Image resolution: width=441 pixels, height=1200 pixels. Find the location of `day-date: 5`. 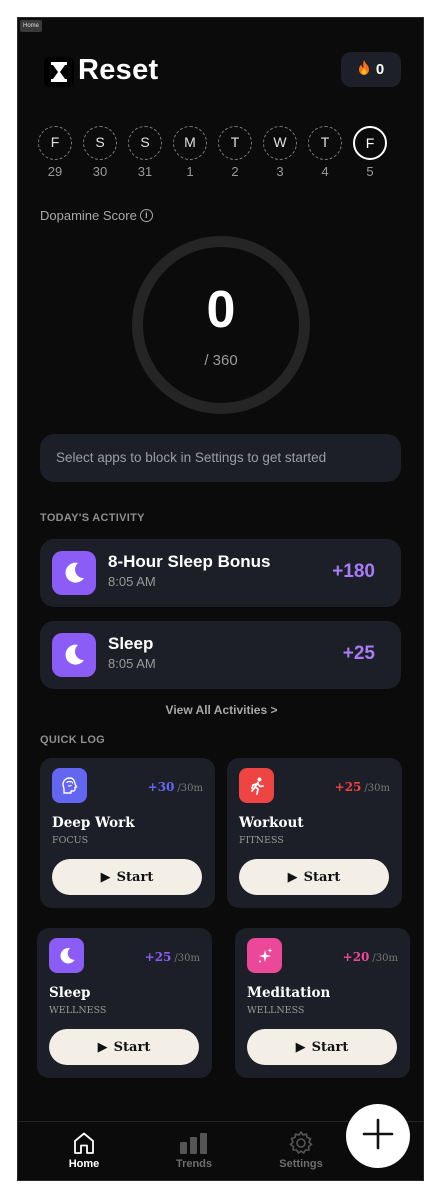

day-date: 5 is located at coordinates (370, 171).